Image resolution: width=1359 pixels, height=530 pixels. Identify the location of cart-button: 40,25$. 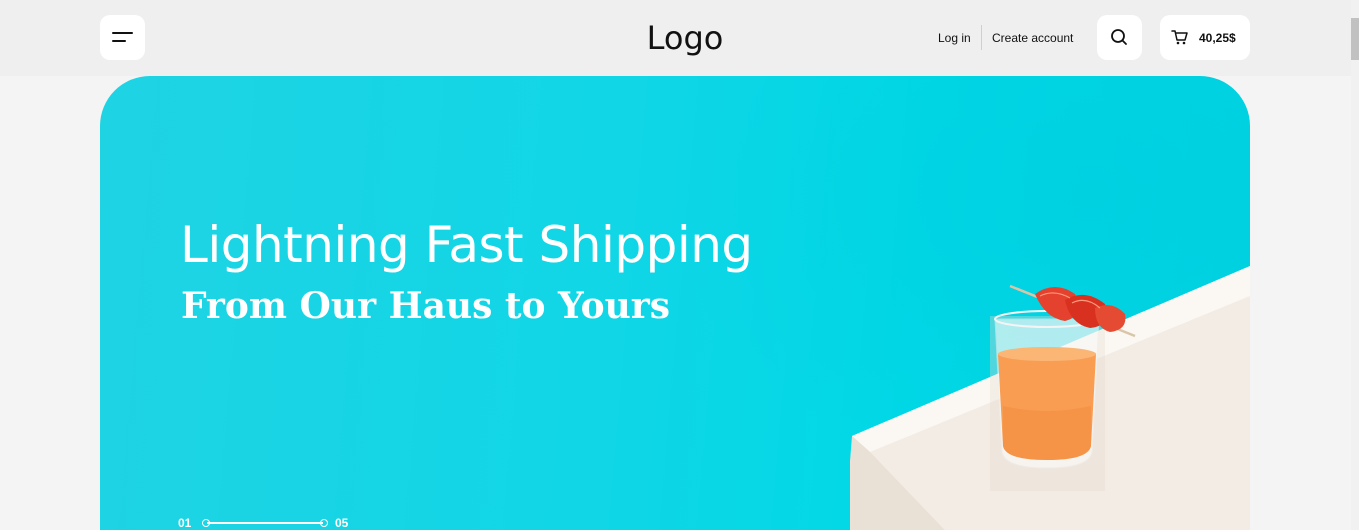
(1205, 37).